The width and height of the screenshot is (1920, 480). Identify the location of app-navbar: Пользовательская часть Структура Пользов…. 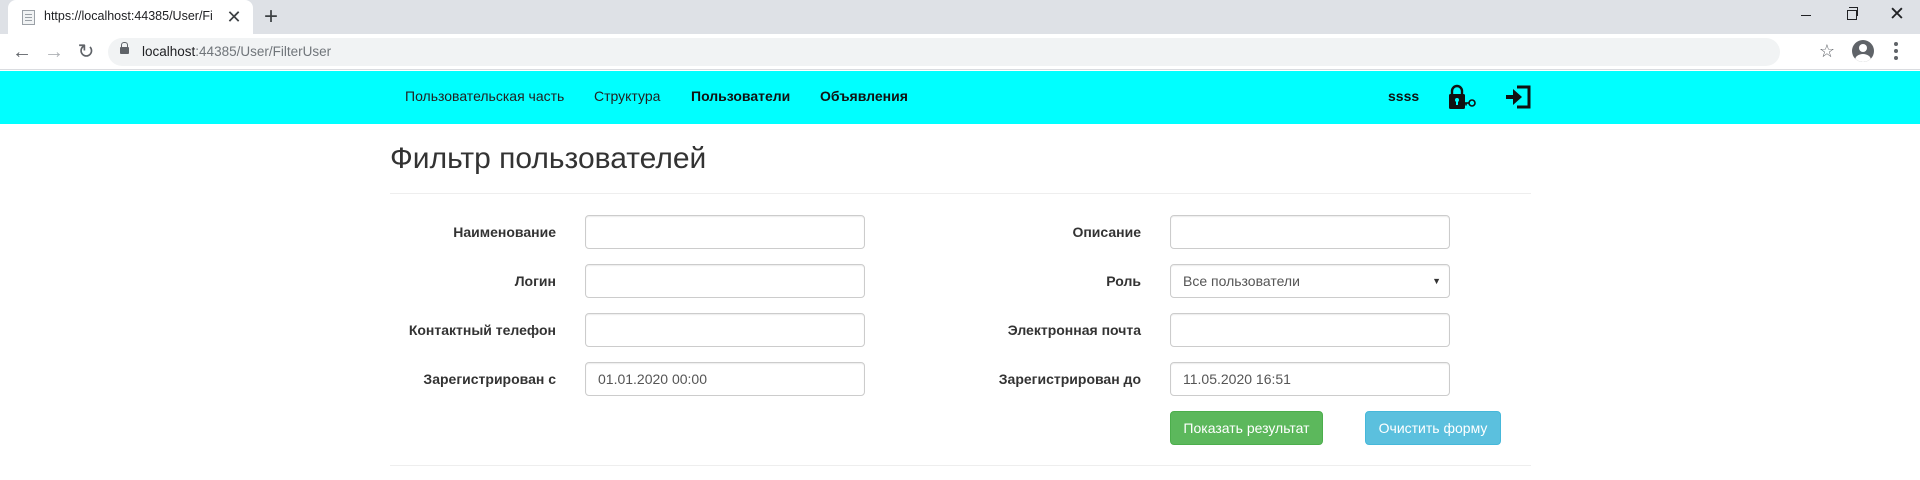
(960, 97).